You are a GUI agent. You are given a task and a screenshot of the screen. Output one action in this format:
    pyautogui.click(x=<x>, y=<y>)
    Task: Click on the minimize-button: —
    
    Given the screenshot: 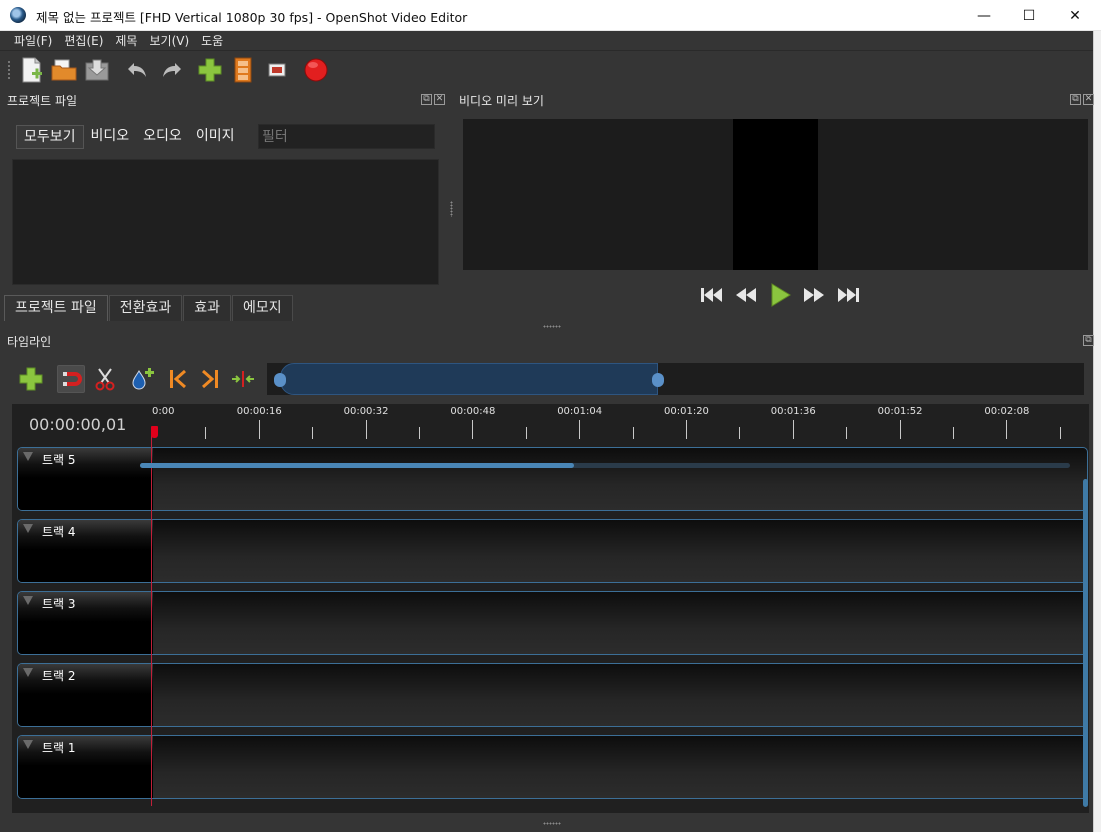 What is the action you would take?
    pyautogui.click(x=984, y=15)
    